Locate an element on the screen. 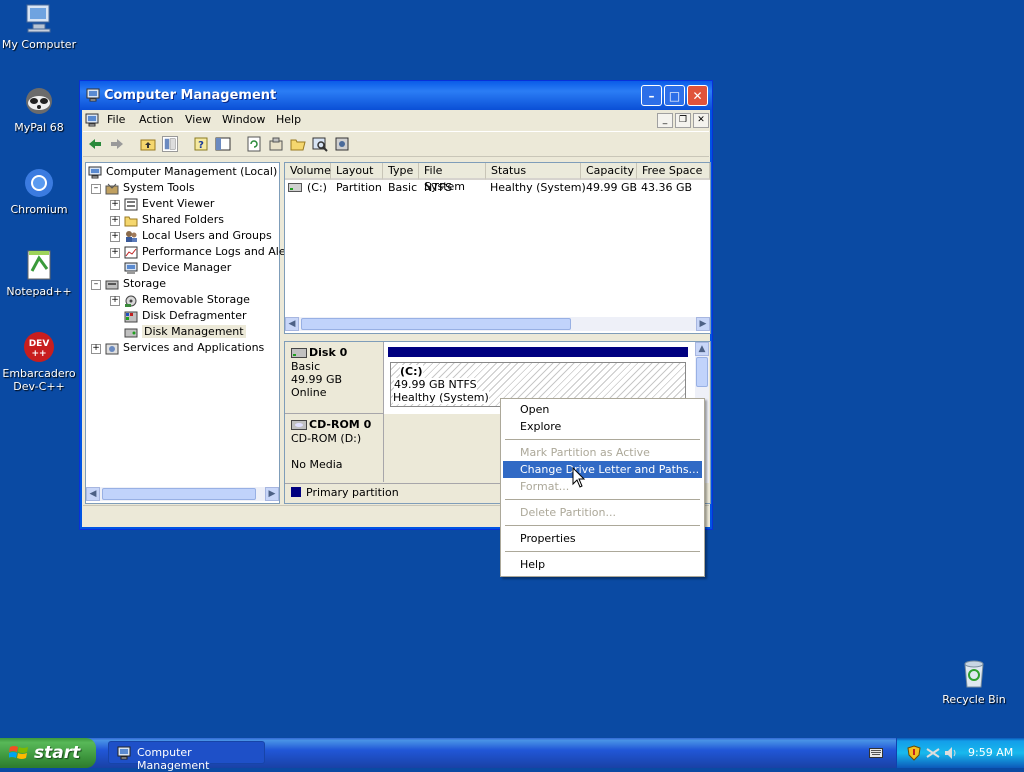 The height and width of the screenshot is (772, 1024). back-icon is located at coordinates (95, 144).